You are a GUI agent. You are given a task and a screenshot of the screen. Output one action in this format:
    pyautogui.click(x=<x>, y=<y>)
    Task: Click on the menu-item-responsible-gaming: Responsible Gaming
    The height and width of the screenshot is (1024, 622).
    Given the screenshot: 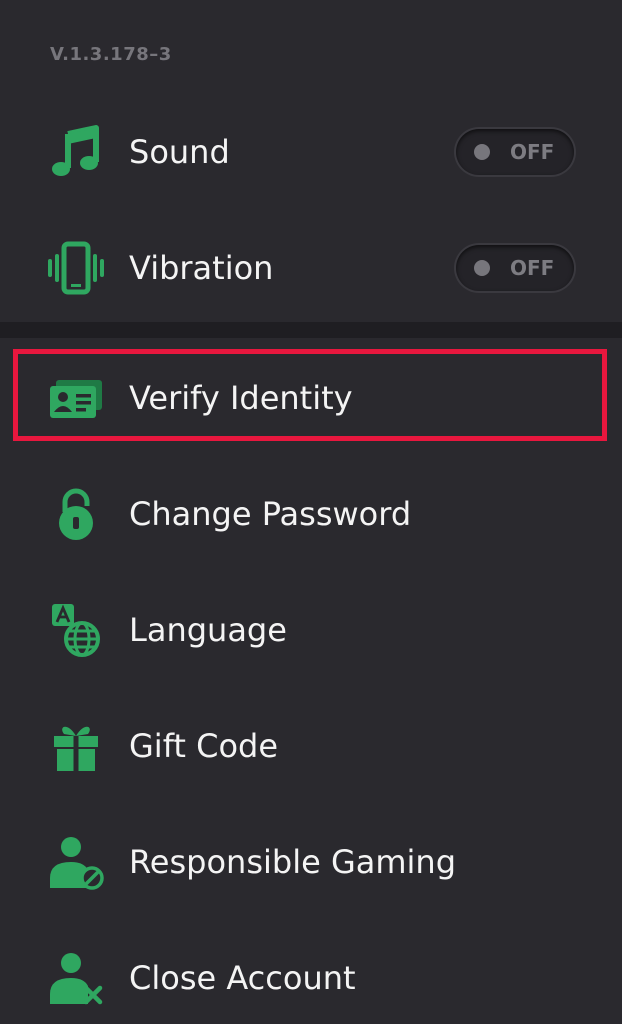 What is the action you would take?
    pyautogui.click(x=311, y=862)
    